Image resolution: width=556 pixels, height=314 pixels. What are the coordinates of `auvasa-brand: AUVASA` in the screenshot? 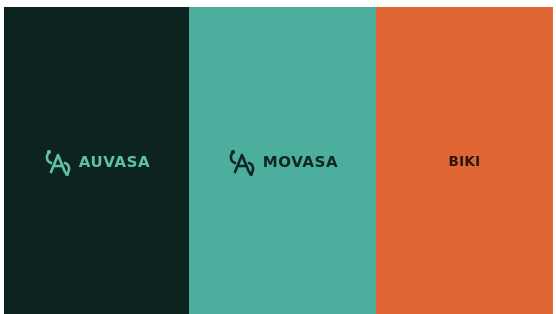 It's located at (97, 163).